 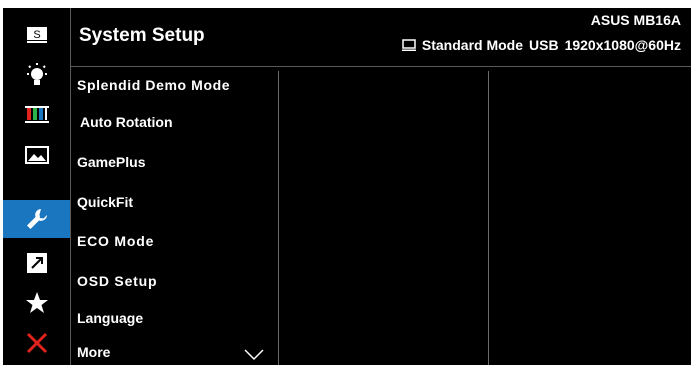 I want to click on resolution-label: 1920x1080@60Hz, so click(x=622, y=45).